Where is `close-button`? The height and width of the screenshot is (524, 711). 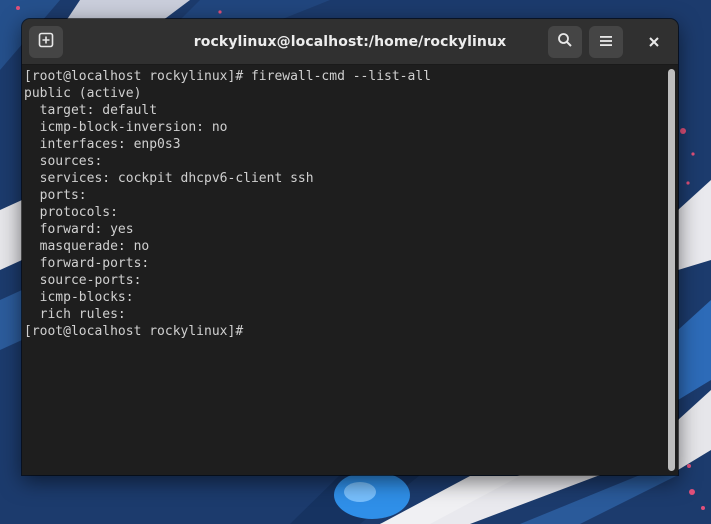 close-button is located at coordinates (654, 42).